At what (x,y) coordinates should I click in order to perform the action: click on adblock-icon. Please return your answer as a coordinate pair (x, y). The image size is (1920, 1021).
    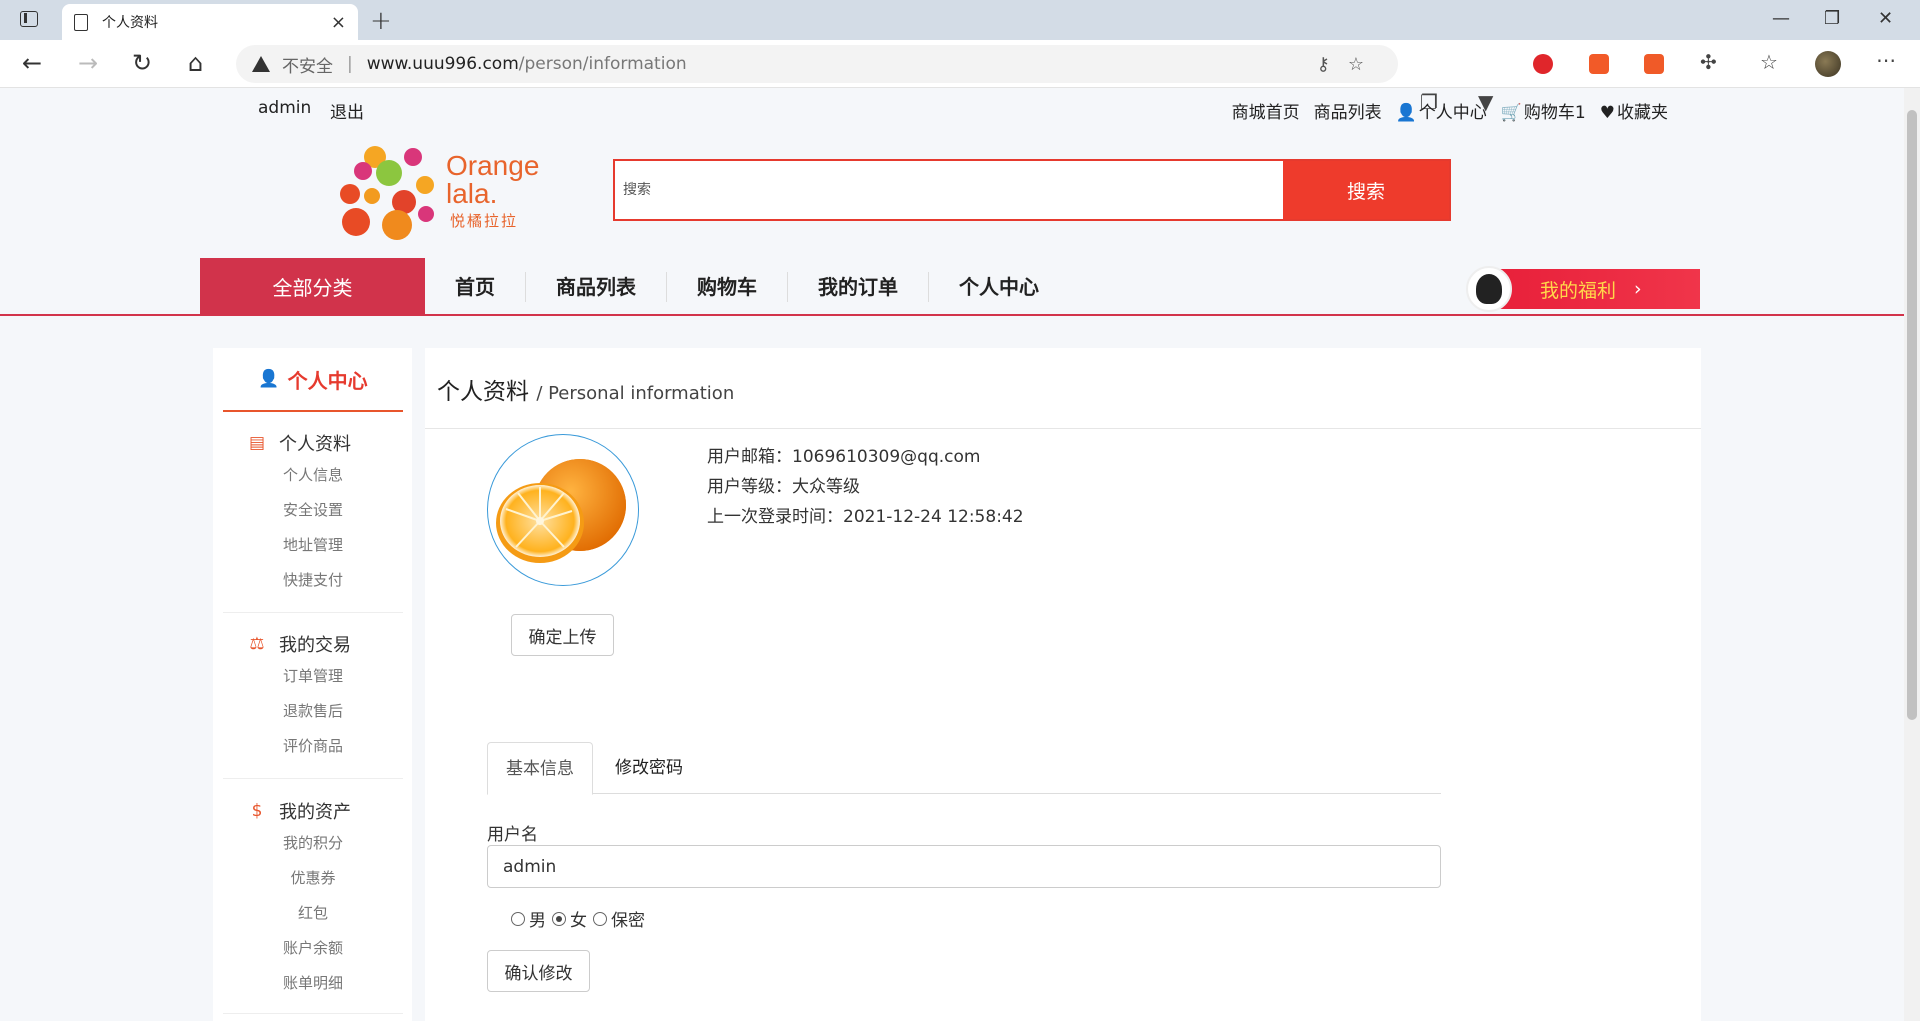
    Looking at the image, I should click on (1543, 64).